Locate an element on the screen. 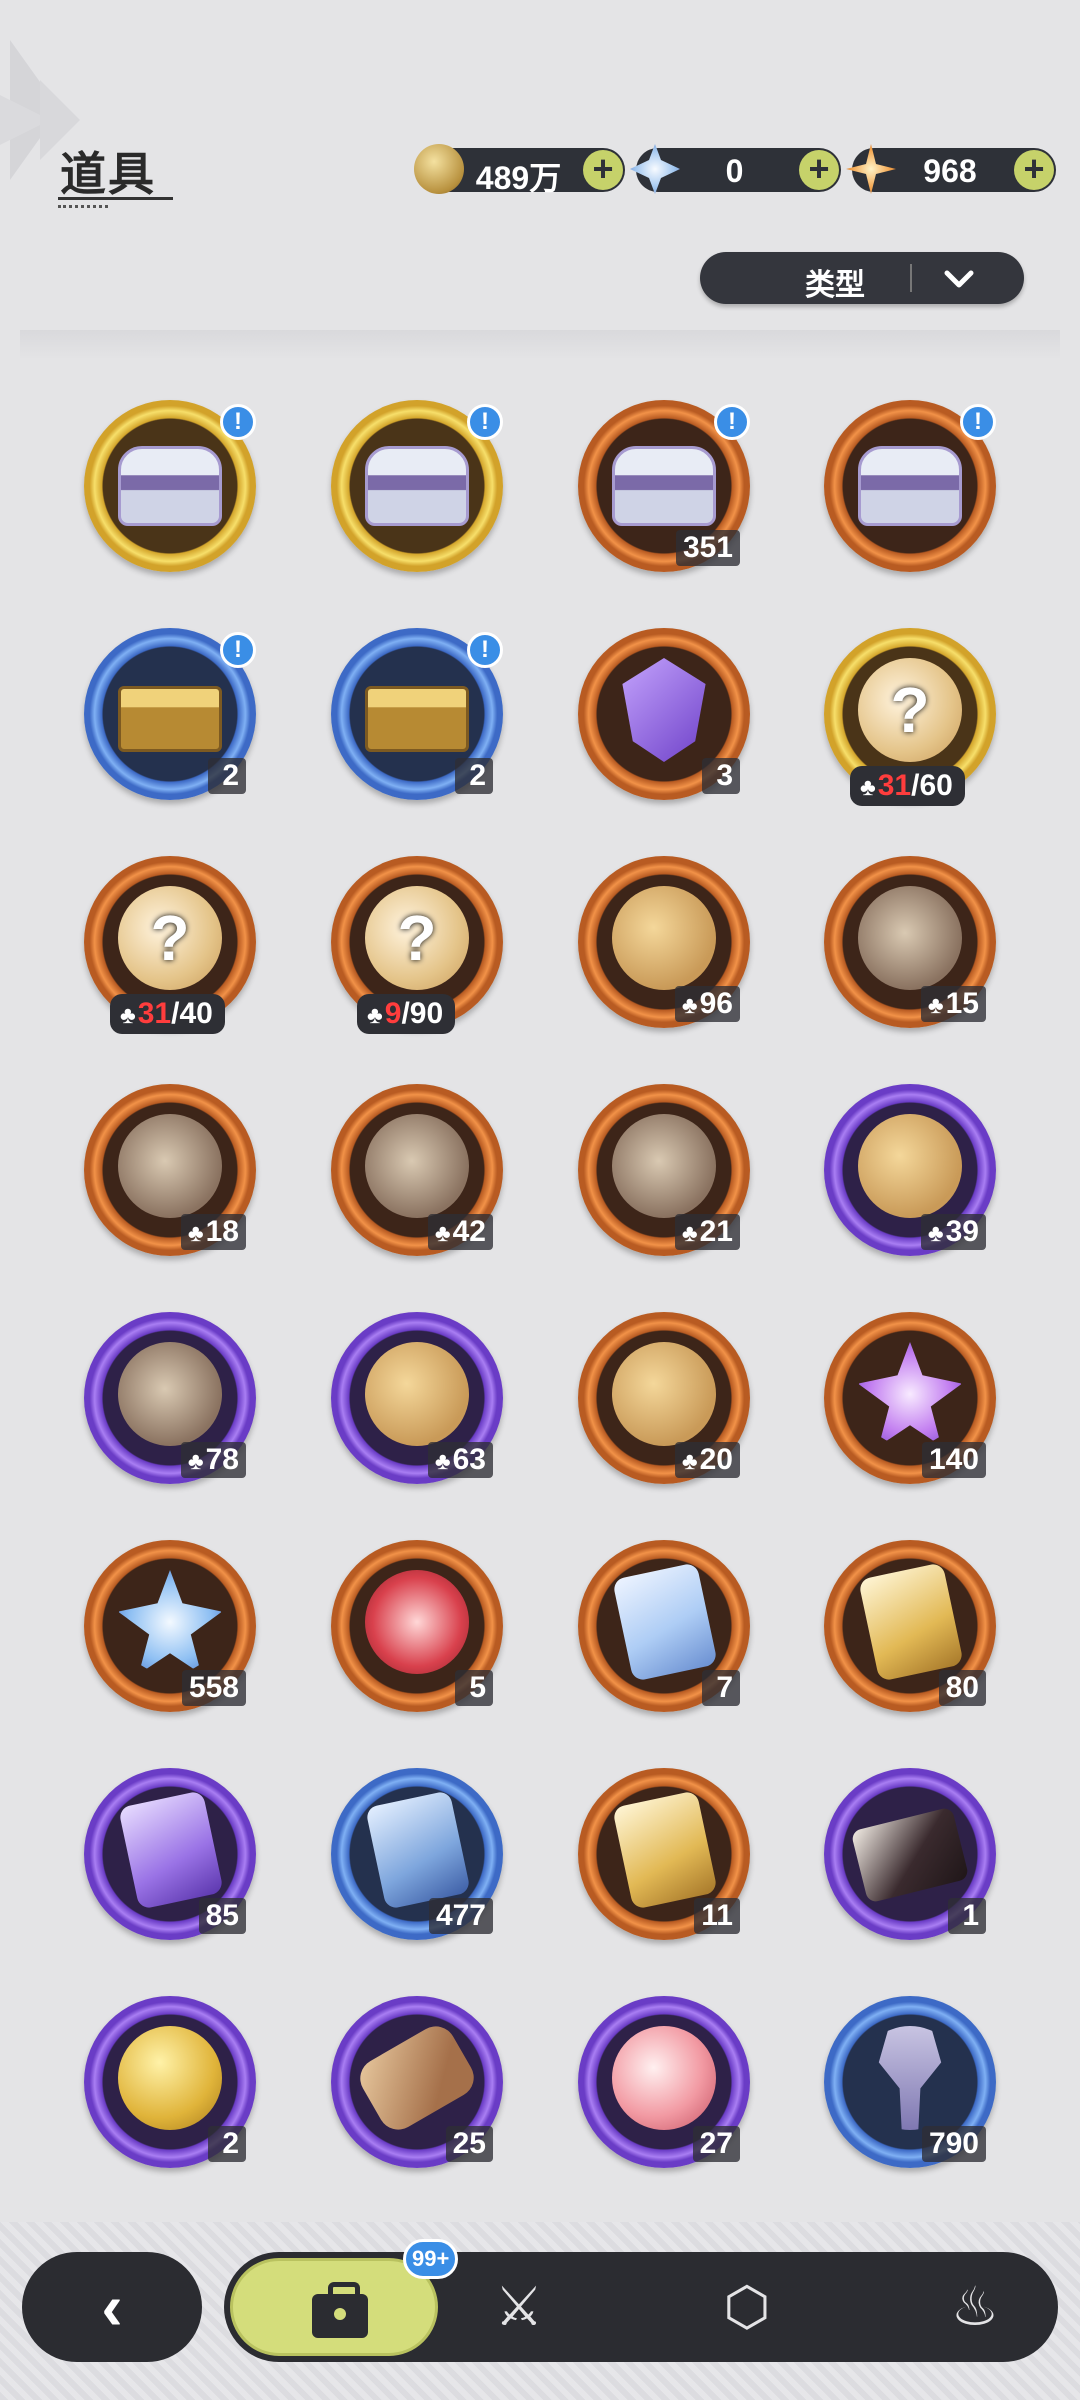 The height and width of the screenshot is (2400, 1080). inventory-item: ♣78 is located at coordinates (170, 1398).